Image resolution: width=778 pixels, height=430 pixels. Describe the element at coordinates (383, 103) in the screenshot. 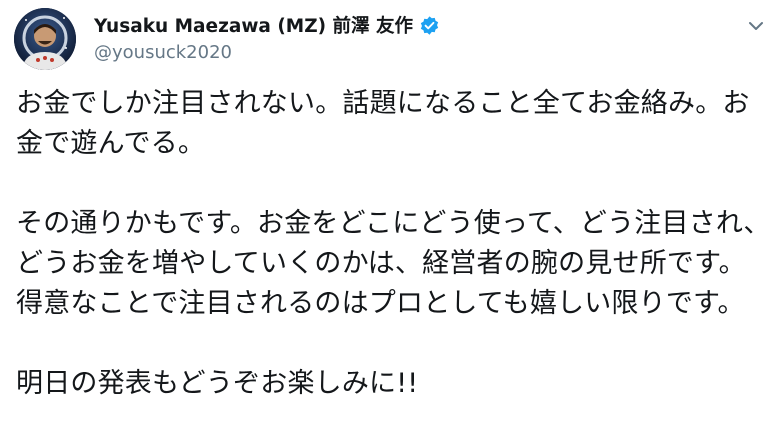

I see `tweet-line: お金でしか注目されない。話題になること全てお金絡み。お` at that location.